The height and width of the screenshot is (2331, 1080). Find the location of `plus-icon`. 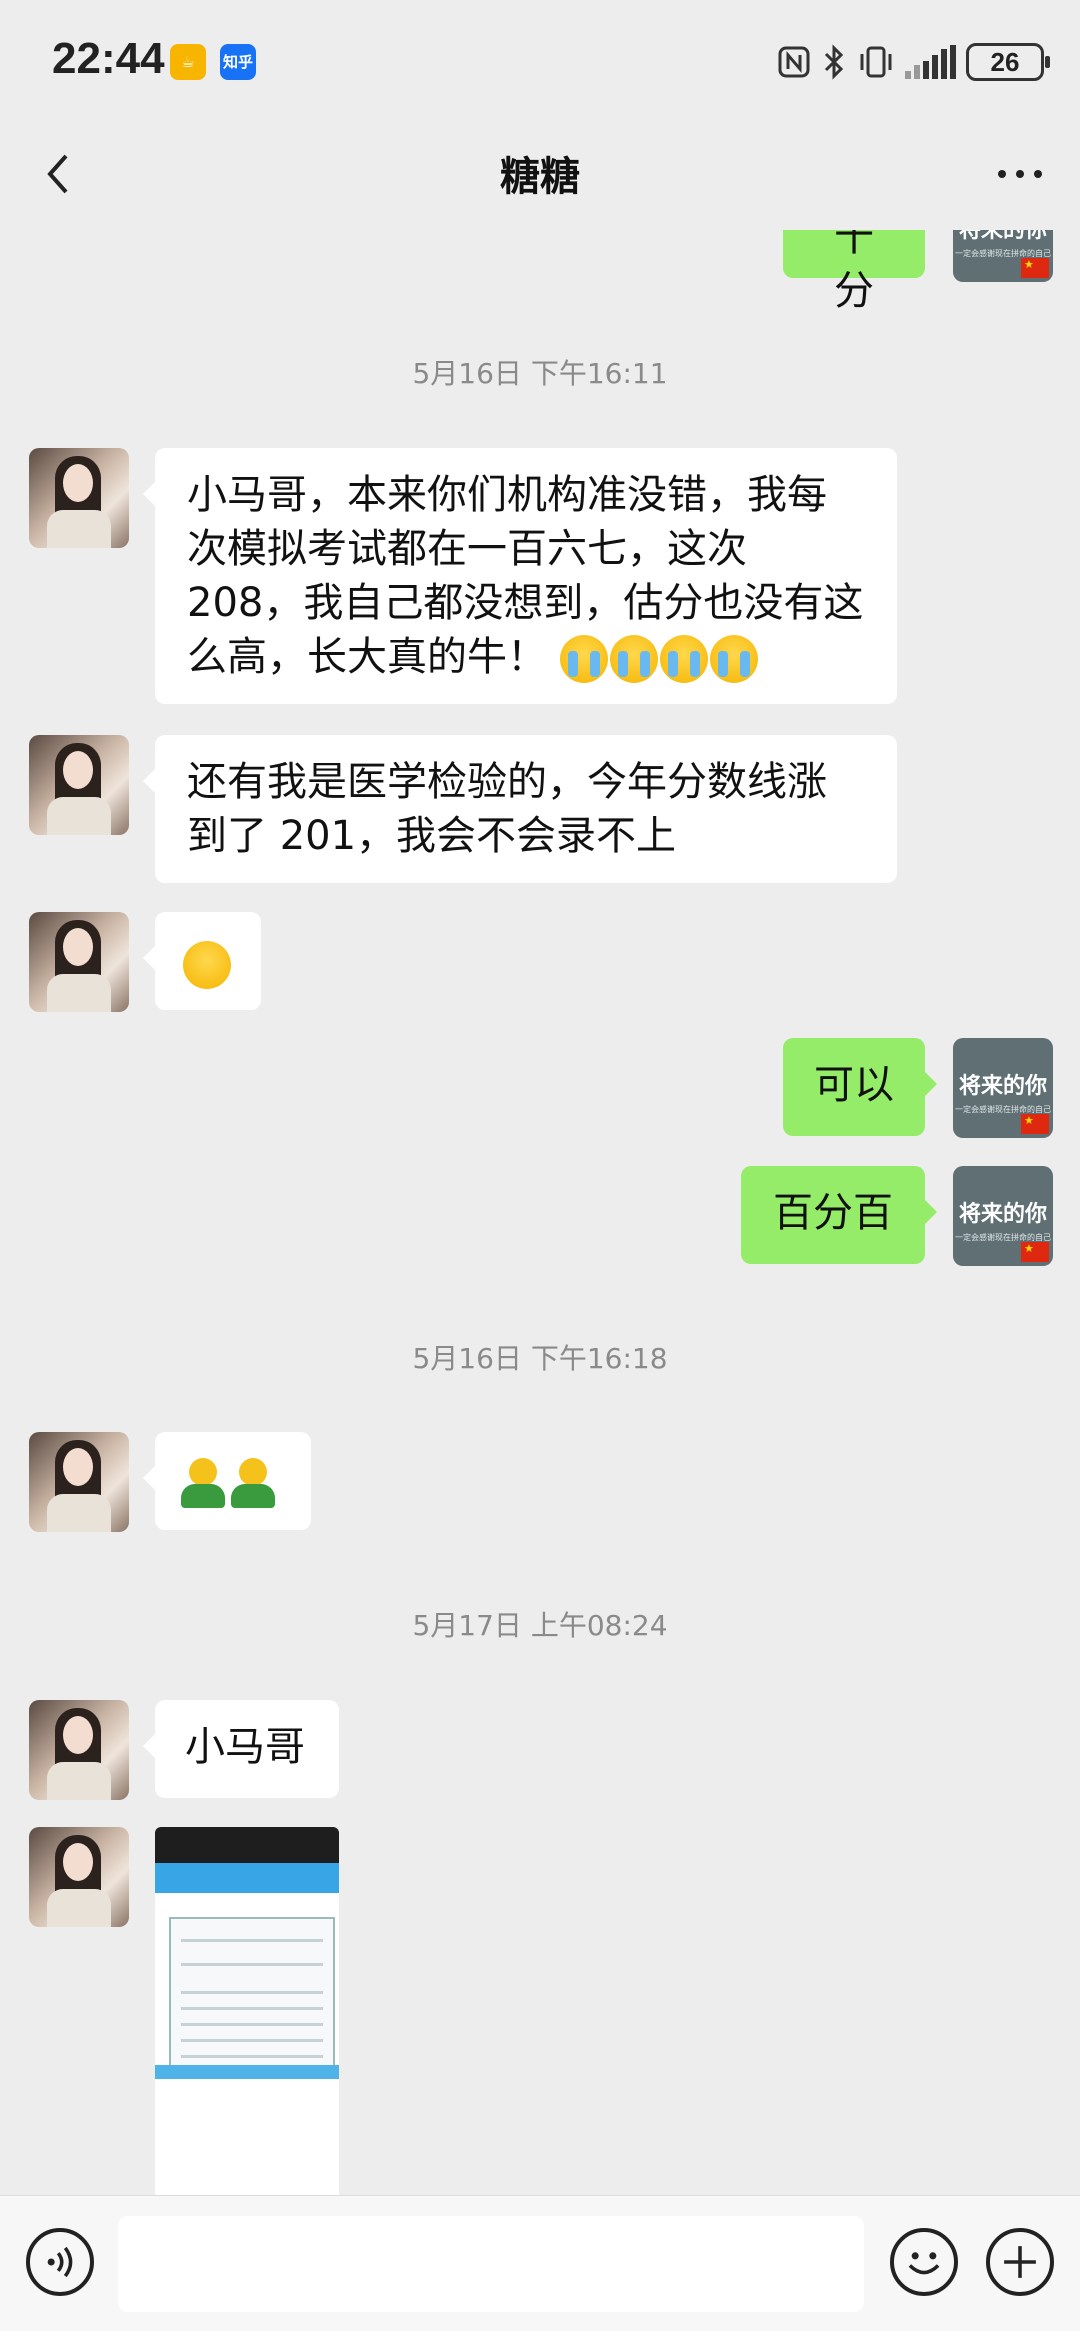

plus-icon is located at coordinates (1020, 2262).